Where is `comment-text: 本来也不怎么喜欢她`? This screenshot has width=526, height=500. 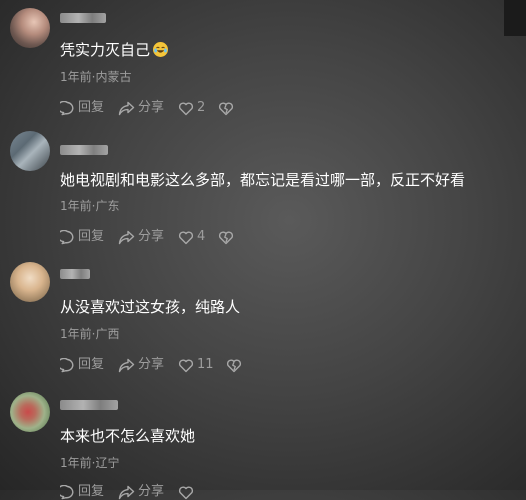 comment-text: 本来也不怎么喜欢她 is located at coordinates (128, 436).